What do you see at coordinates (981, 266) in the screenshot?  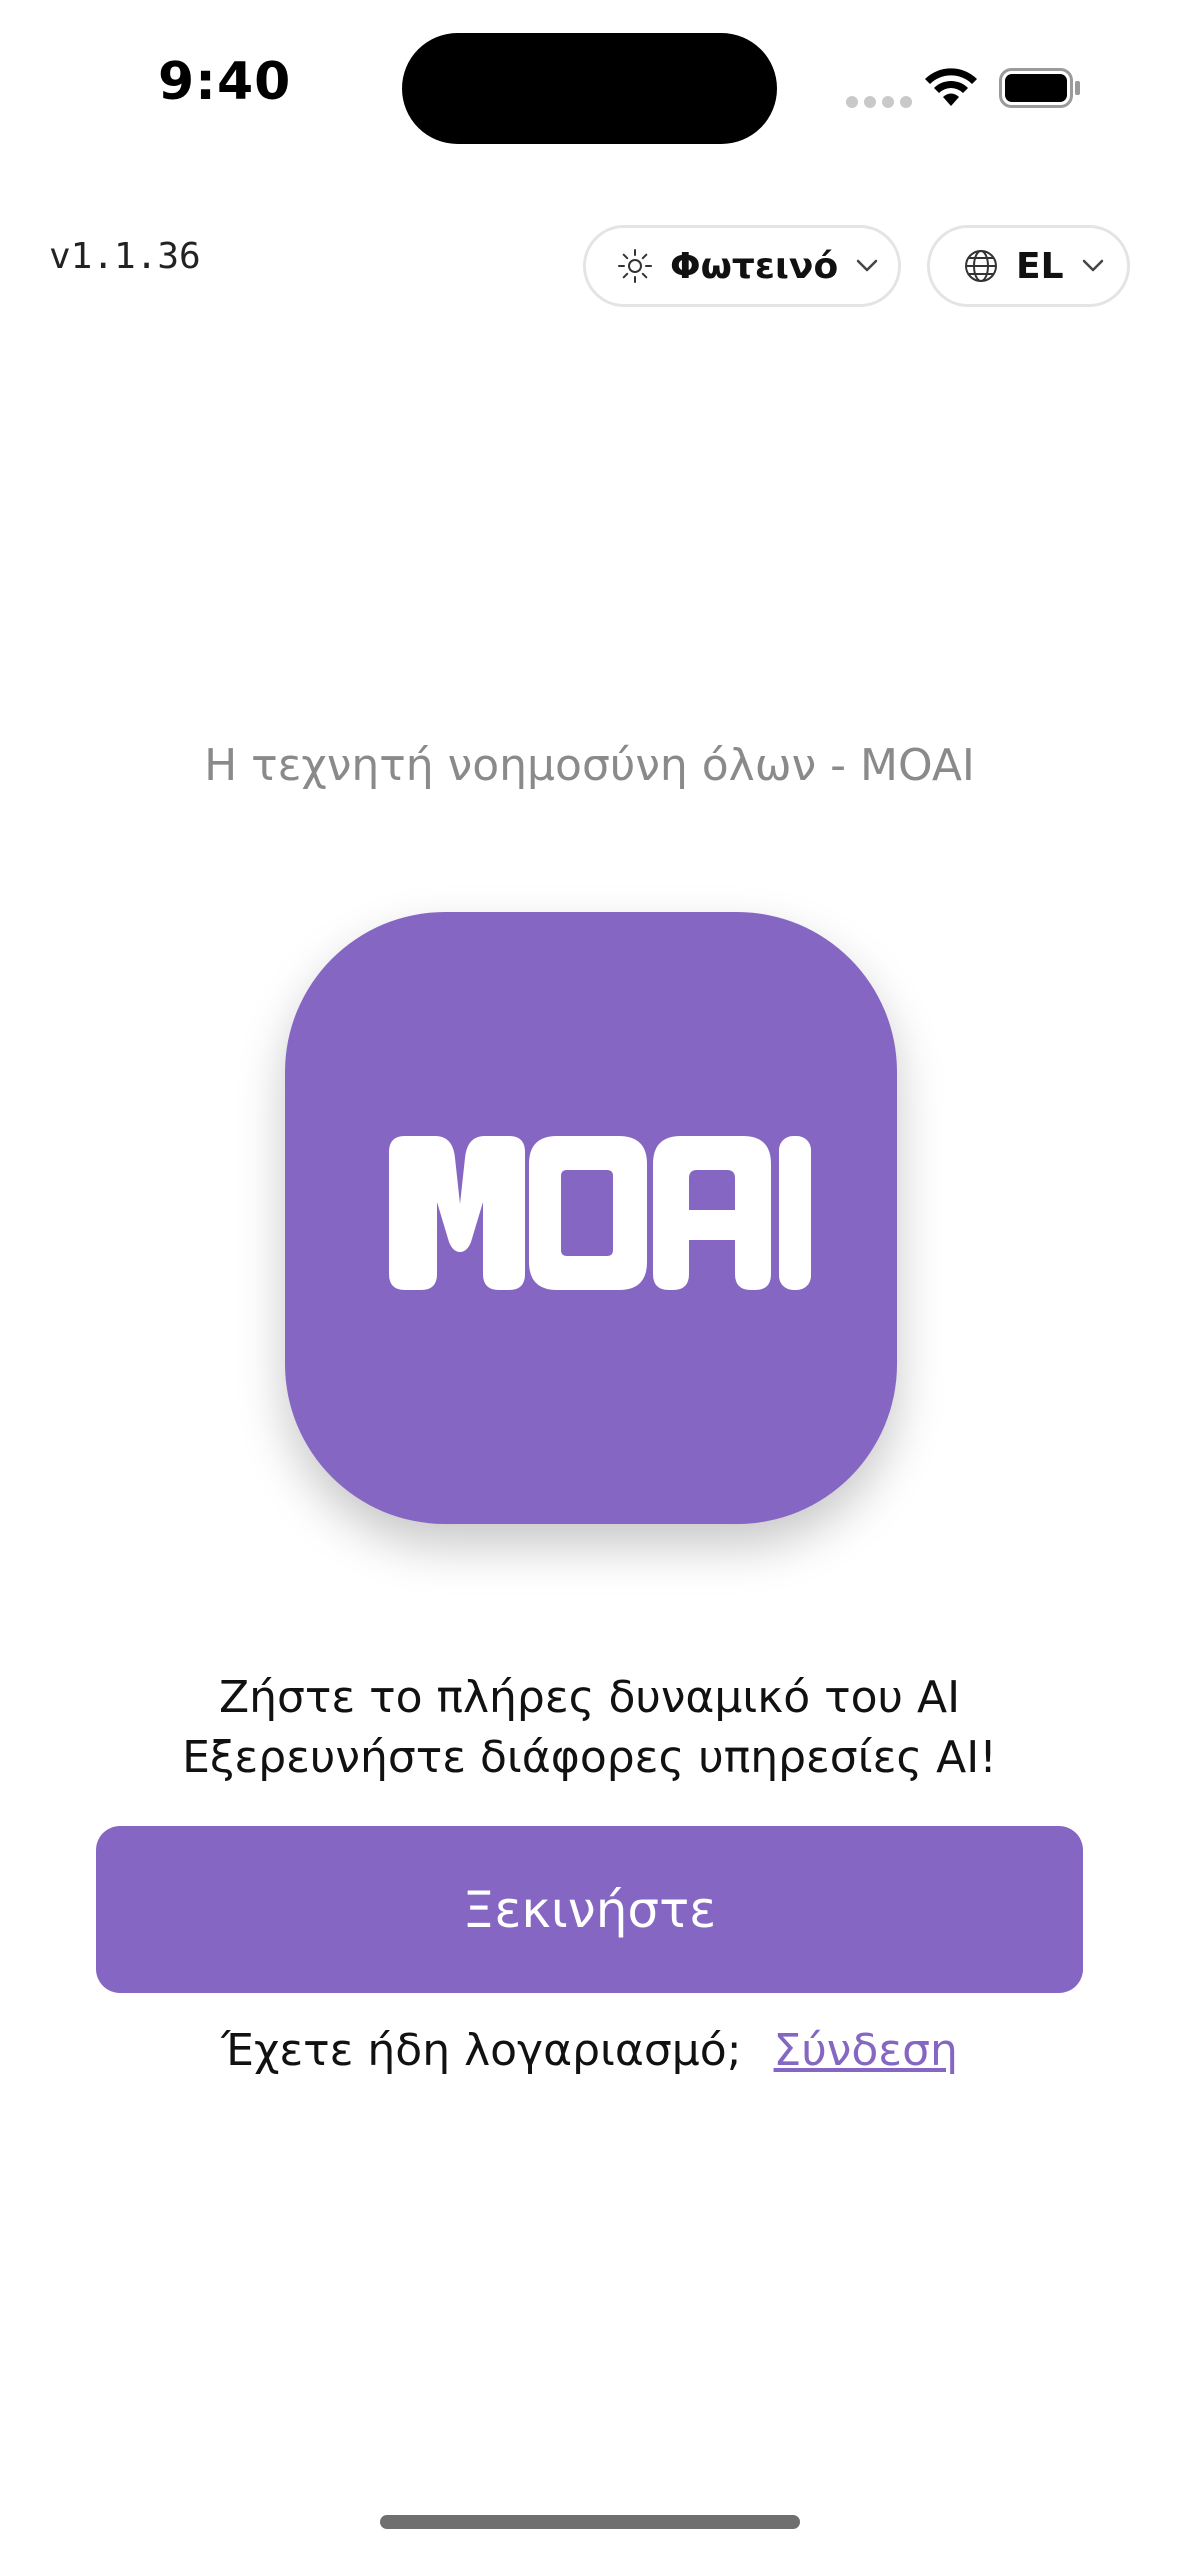 I see `globe-icon` at bounding box center [981, 266].